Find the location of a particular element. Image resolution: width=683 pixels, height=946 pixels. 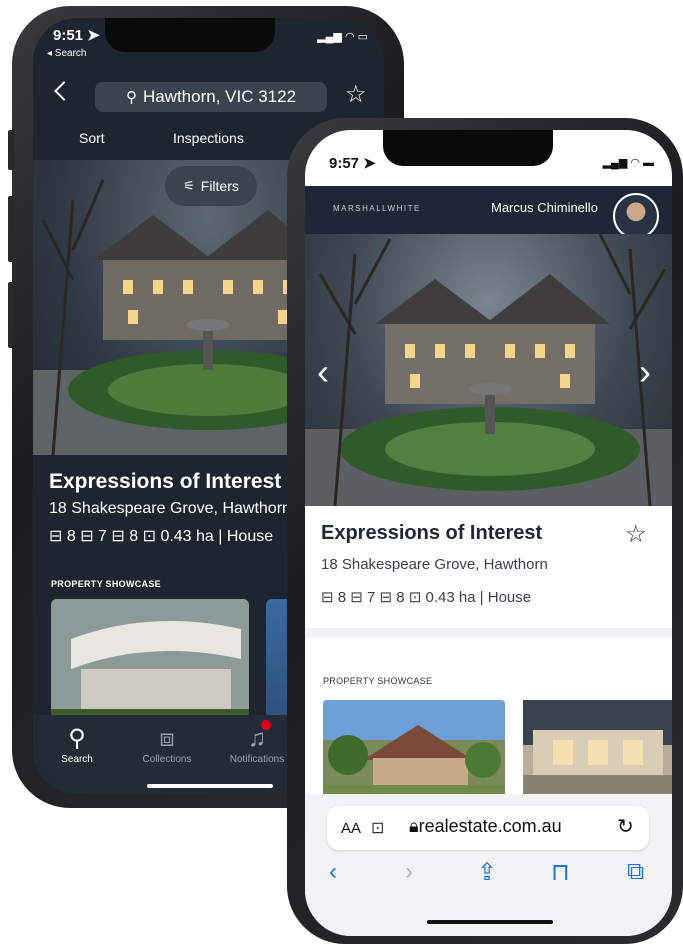

back-to-search-link: ◂ Search is located at coordinates (66, 53).